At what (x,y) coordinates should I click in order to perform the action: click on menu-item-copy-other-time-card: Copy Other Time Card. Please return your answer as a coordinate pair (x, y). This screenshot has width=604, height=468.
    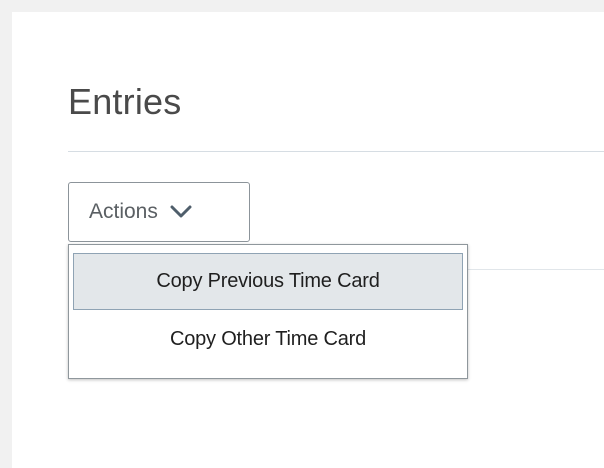
    Looking at the image, I should click on (268, 339).